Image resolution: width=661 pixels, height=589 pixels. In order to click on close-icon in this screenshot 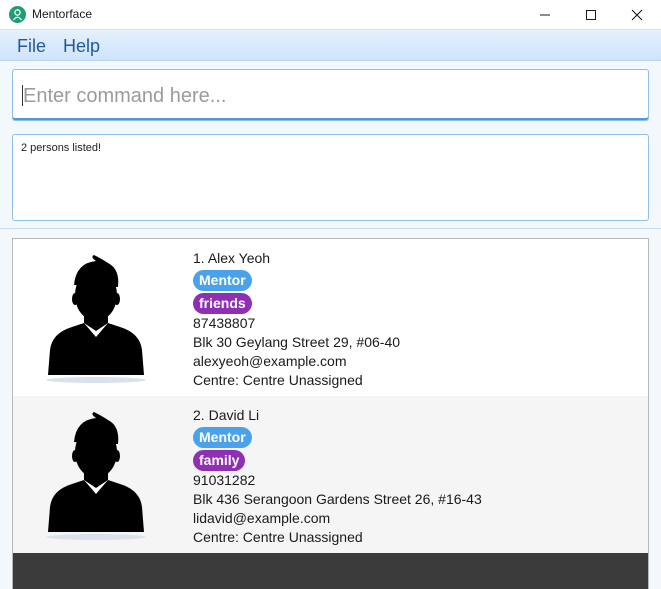, I will do `click(637, 15)`.